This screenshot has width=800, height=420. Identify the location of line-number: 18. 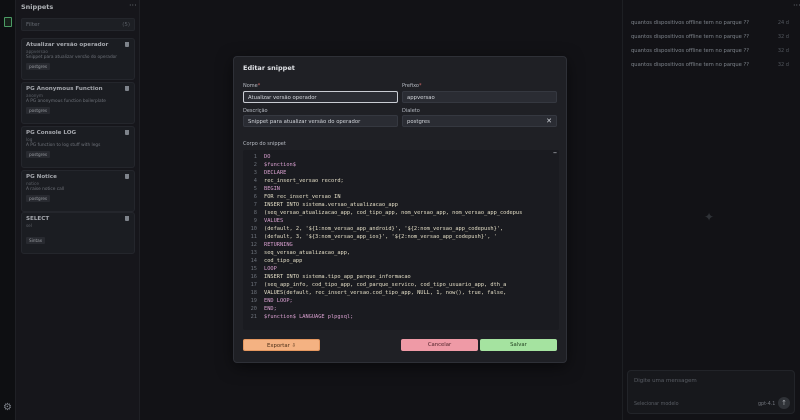
(253, 293).